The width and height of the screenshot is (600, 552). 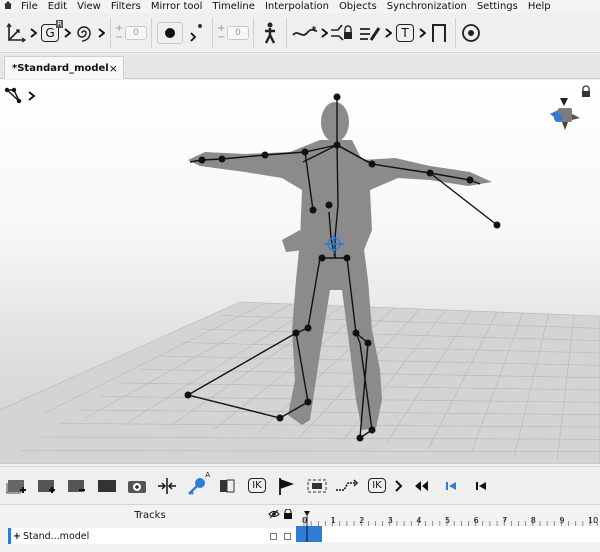 What do you see at coordinates (317, 486) in the screenshot?
I see `frame-select-icon` at bounding box center [317, 486].